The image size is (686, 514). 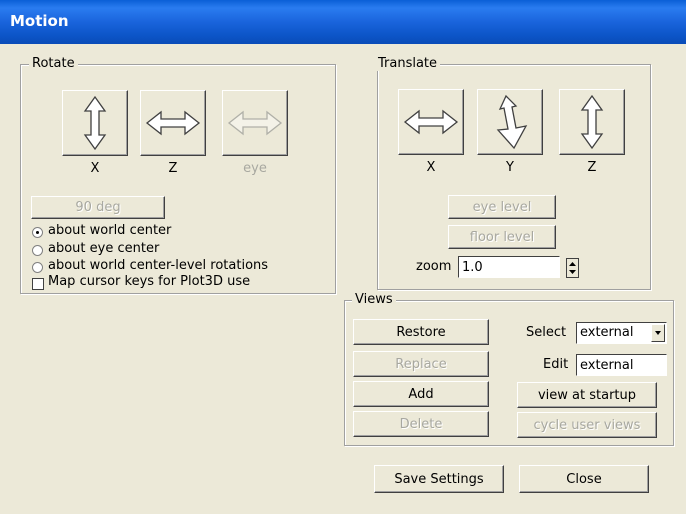 I want to click on rotate-x-label: X, so click(x=95, y=168).